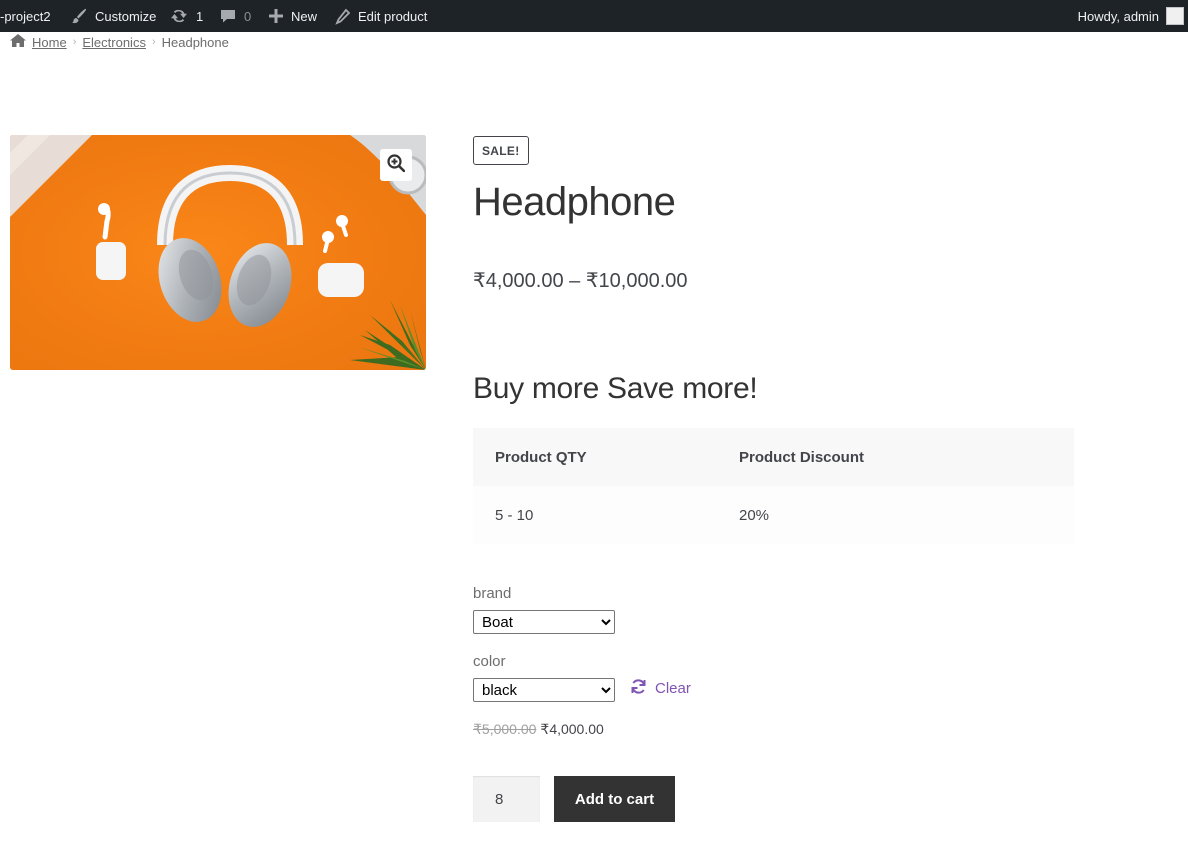 This screenshot has height=859, width=1188. I want to click on headphone-photo, so click(218, 252).